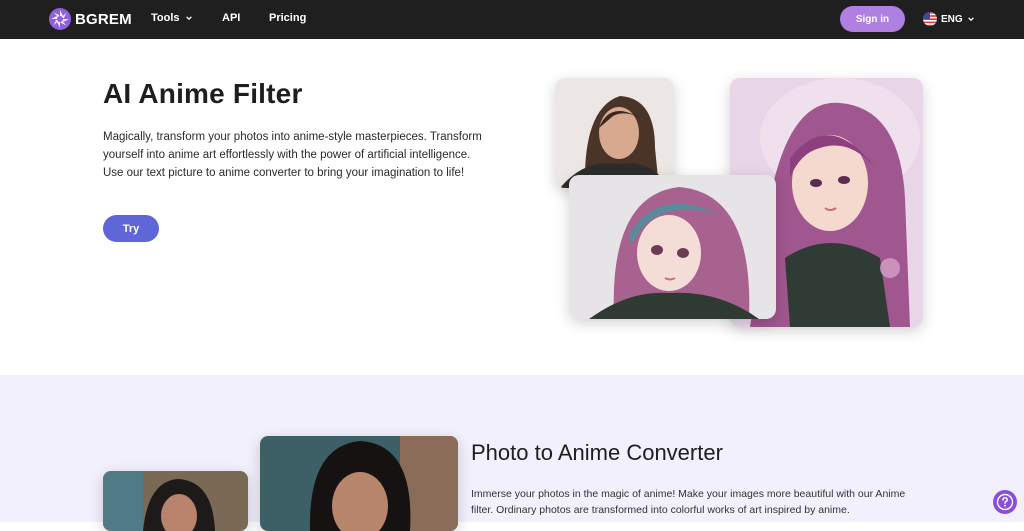  What do you see at coordinates (359, 483) in the screenshot?
I see `section2-photo-large` at bounding box center [359, 483].